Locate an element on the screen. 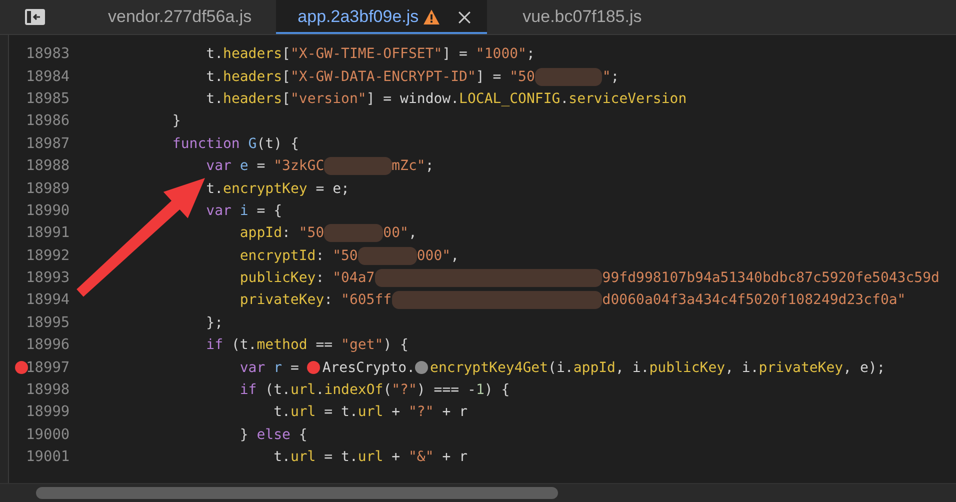 The width and height of the screenshot is (956, 502). code-string: "1000" is located at coordinates (501, 54).